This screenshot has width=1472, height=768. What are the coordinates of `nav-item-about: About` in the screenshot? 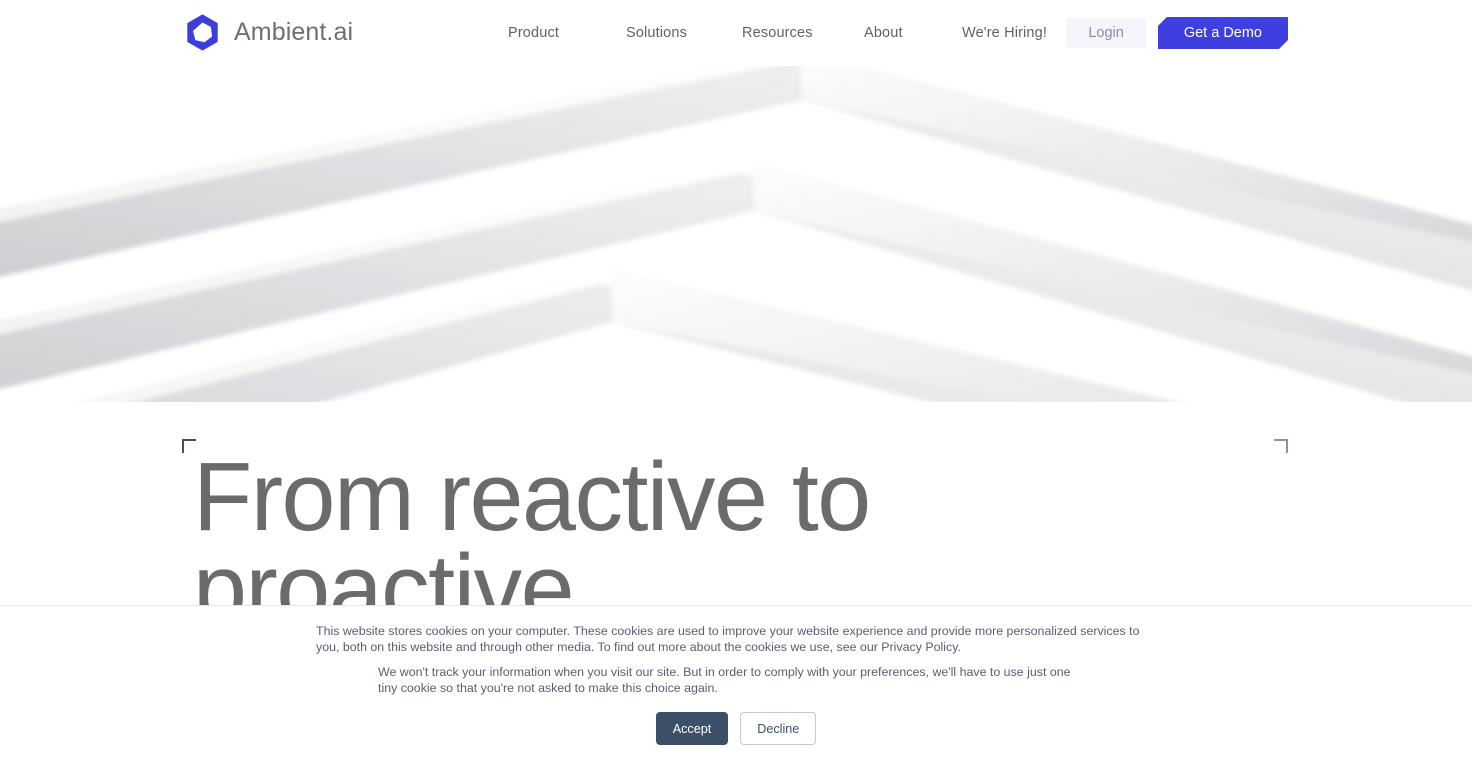 It's located at (913, 33).